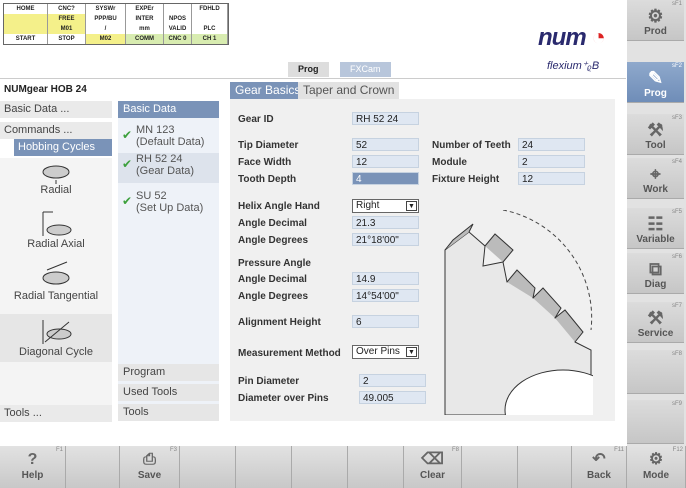 The height and width of the screenshot is (488, 686). What do you see at coordinates (676, 354) in the screenshot?
I see `softkey-label: sF8` at bounding box center [676, 354].